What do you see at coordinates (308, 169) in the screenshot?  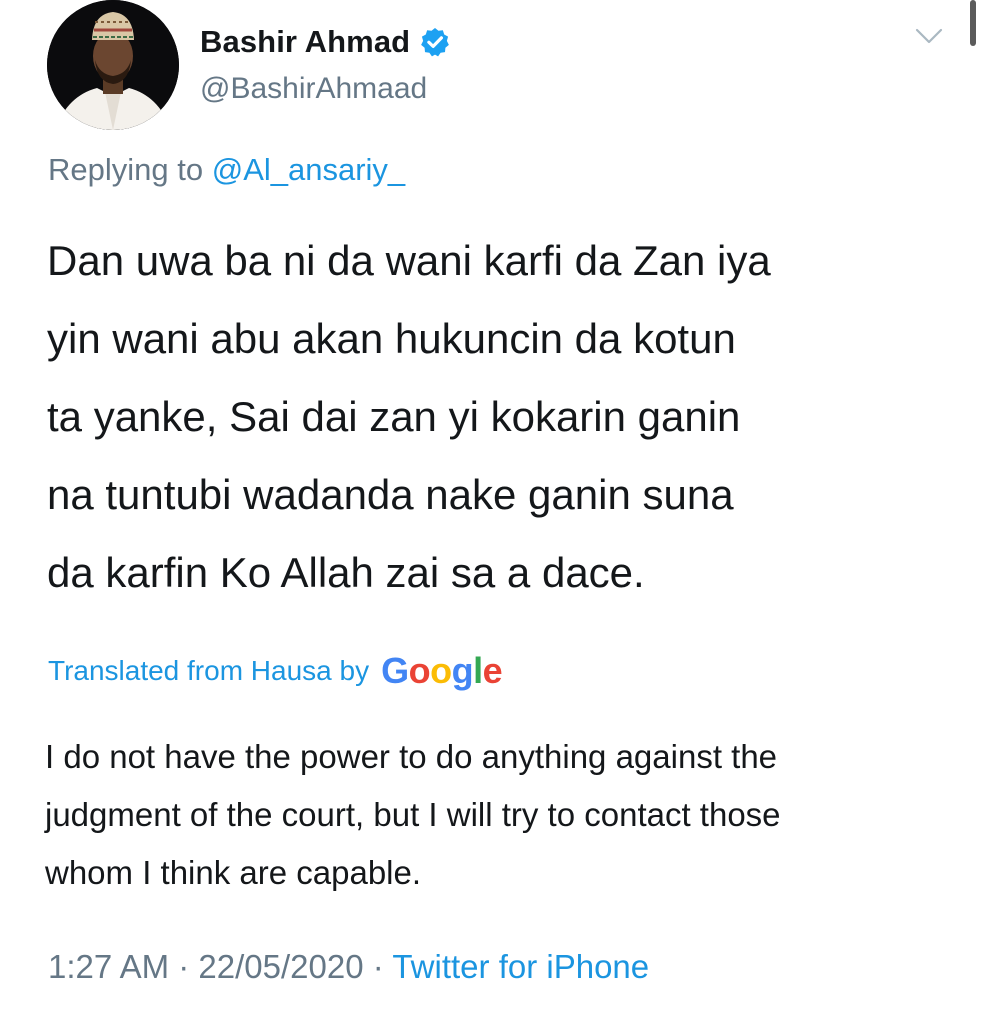 I see `replying-to-user-link: @Al_ansariy_` at bounding box center [308, 169].